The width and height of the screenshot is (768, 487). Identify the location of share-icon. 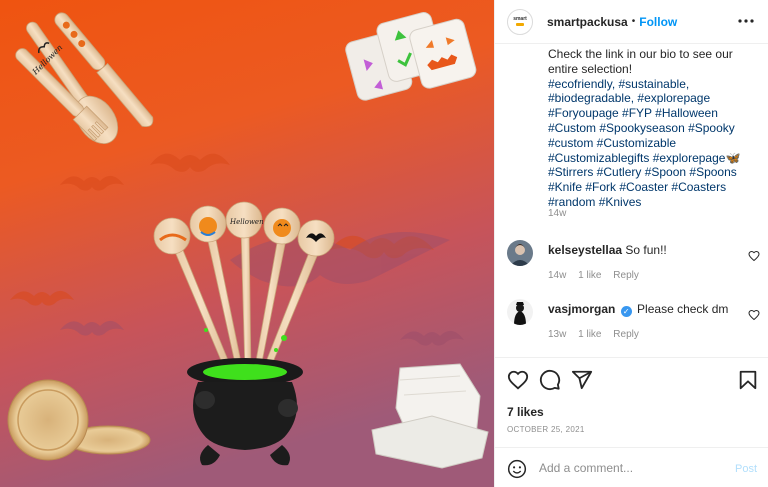
(582, 380).